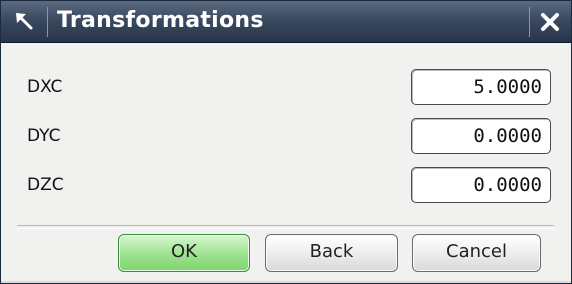 This screenshot has width=572, height=284. Describe the element at coordinates (476, 253) in the screenshot. I see `cancel-button: Cancel` at that location.